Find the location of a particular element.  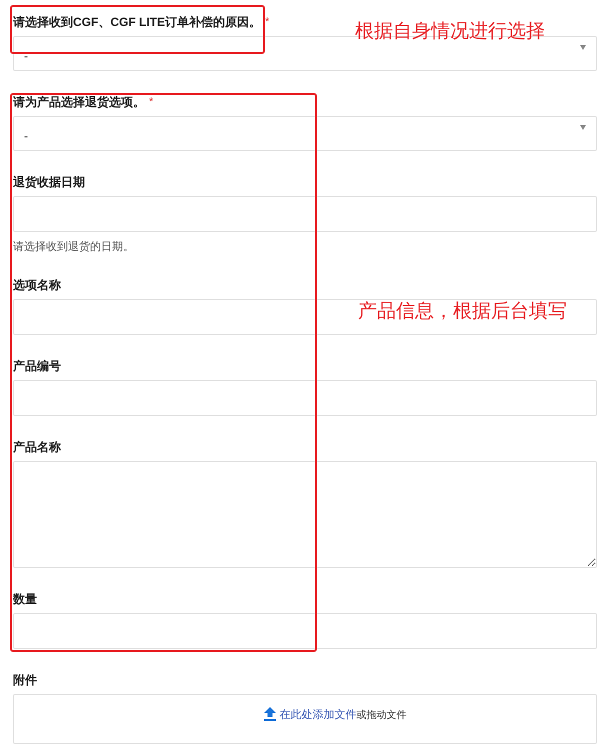

drag-hint: 或拖动文件 is located at coordinates (381, 715).